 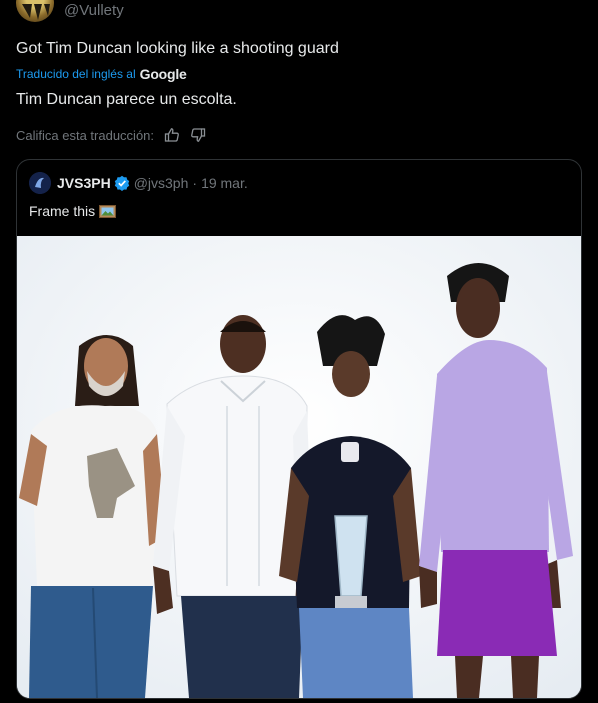 I want to click on quoted-author-avatar, so click(x=40, y=183).